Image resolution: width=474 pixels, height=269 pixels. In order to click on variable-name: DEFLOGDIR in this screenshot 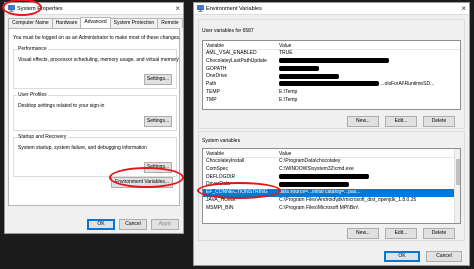, I will do `click(221, 176)`.